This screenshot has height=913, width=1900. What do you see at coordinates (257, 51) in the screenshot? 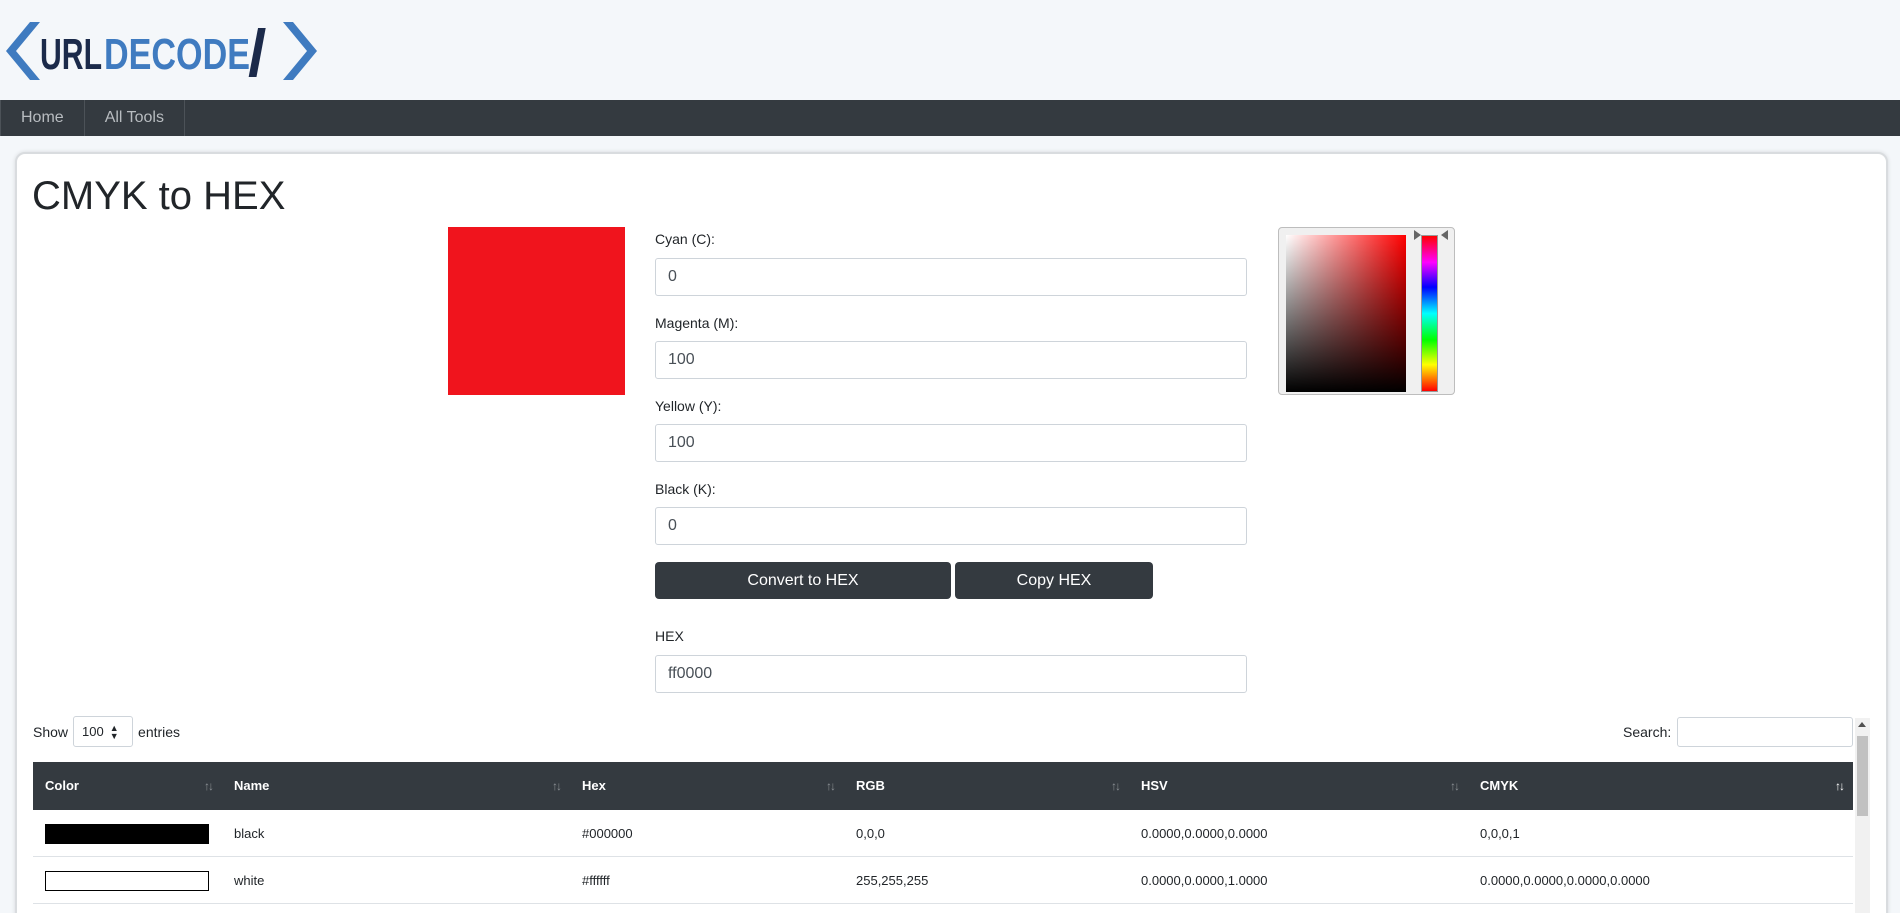
I see `logo-slash: /` at bounding box center [257, 51].